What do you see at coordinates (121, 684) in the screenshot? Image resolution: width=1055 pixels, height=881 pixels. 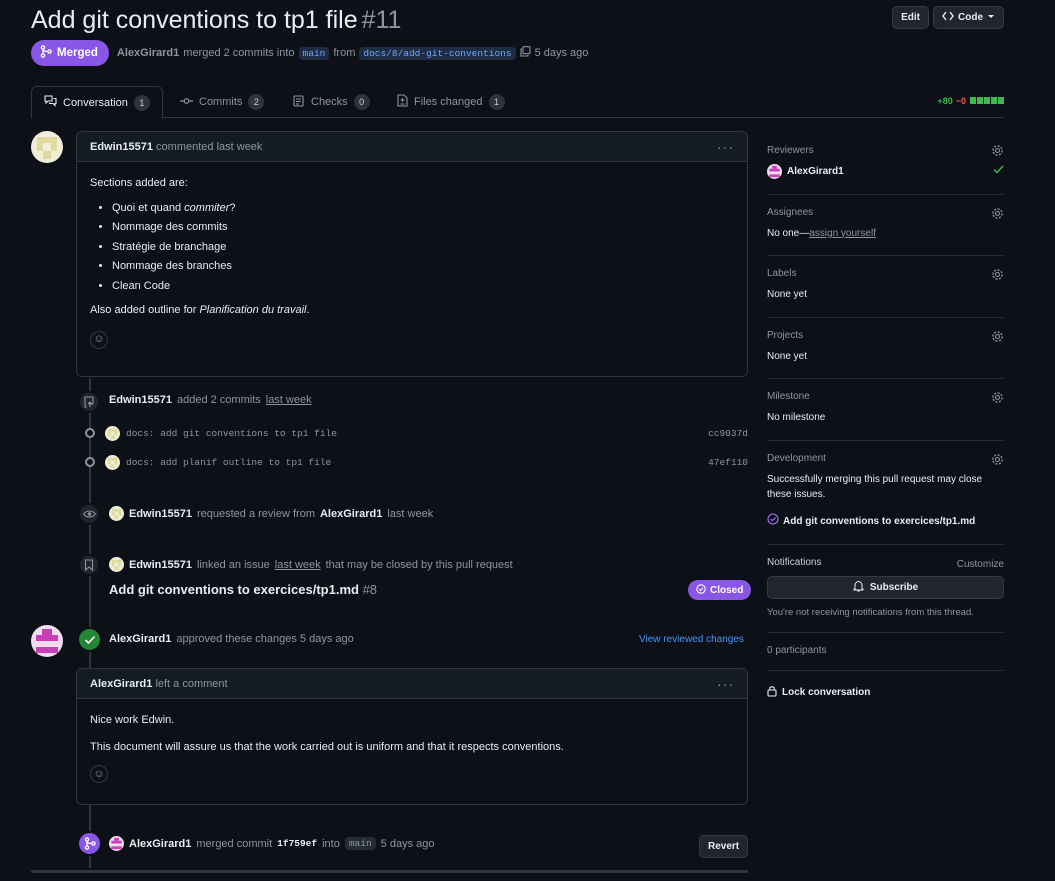 I see `comment-author: AlexGirard1` at bounding box center [121, 684].